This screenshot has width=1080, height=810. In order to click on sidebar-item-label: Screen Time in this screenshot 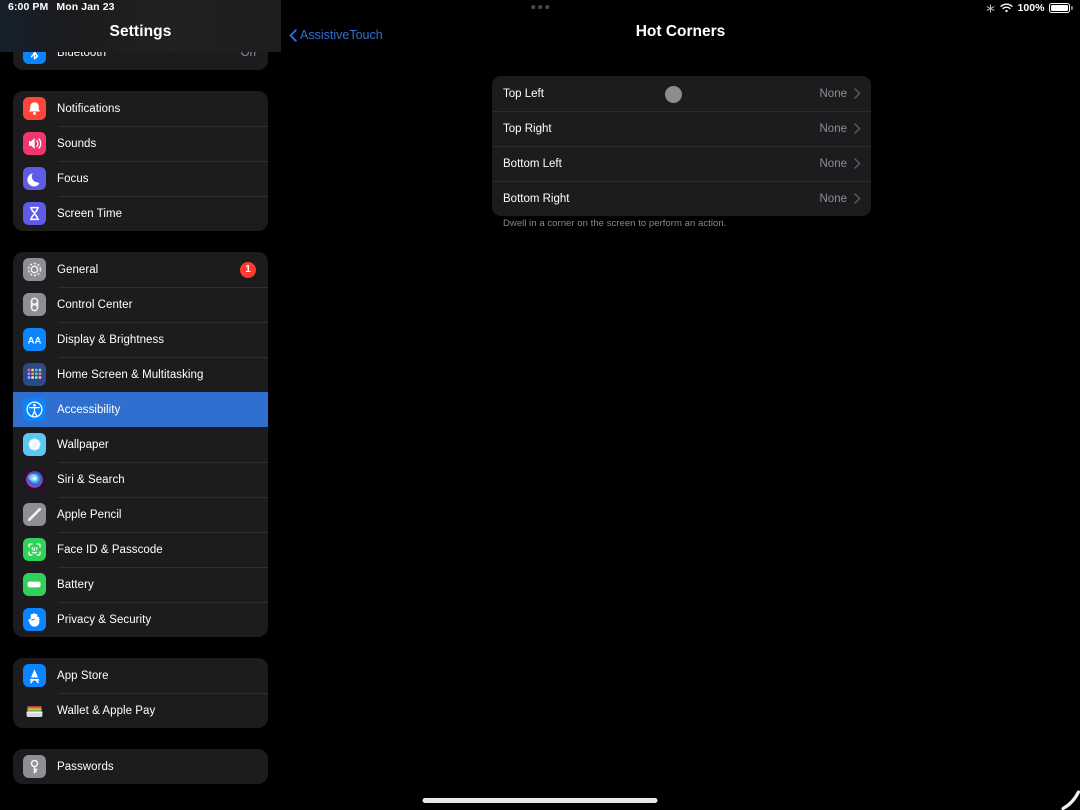, I will do `click(90, 213)`.